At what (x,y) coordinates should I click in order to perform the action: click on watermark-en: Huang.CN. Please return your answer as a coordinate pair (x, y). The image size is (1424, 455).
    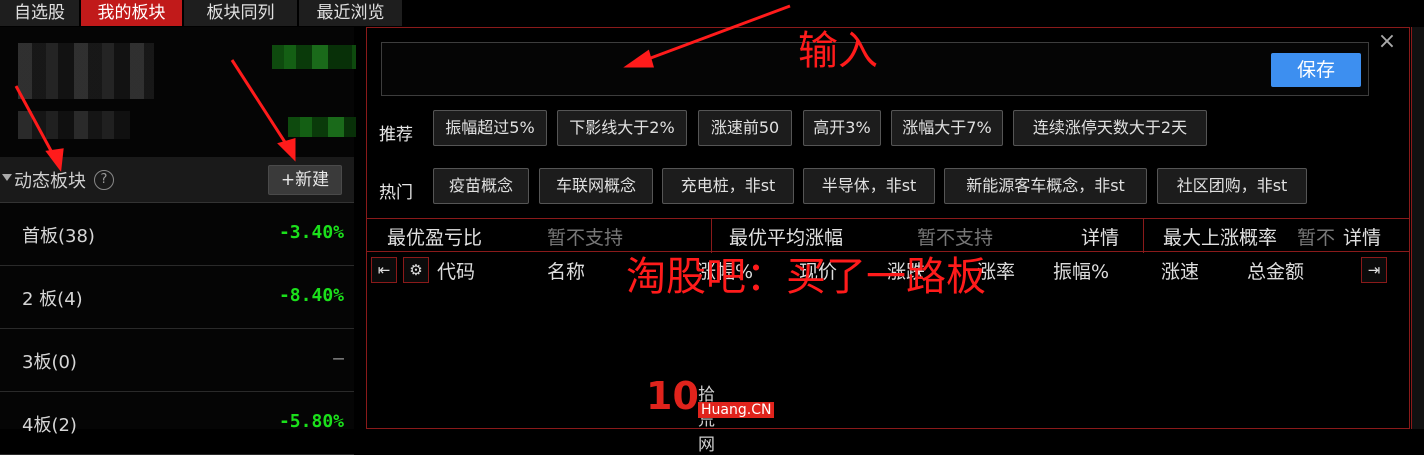
    Looking at the image, I should click on (736, 410).